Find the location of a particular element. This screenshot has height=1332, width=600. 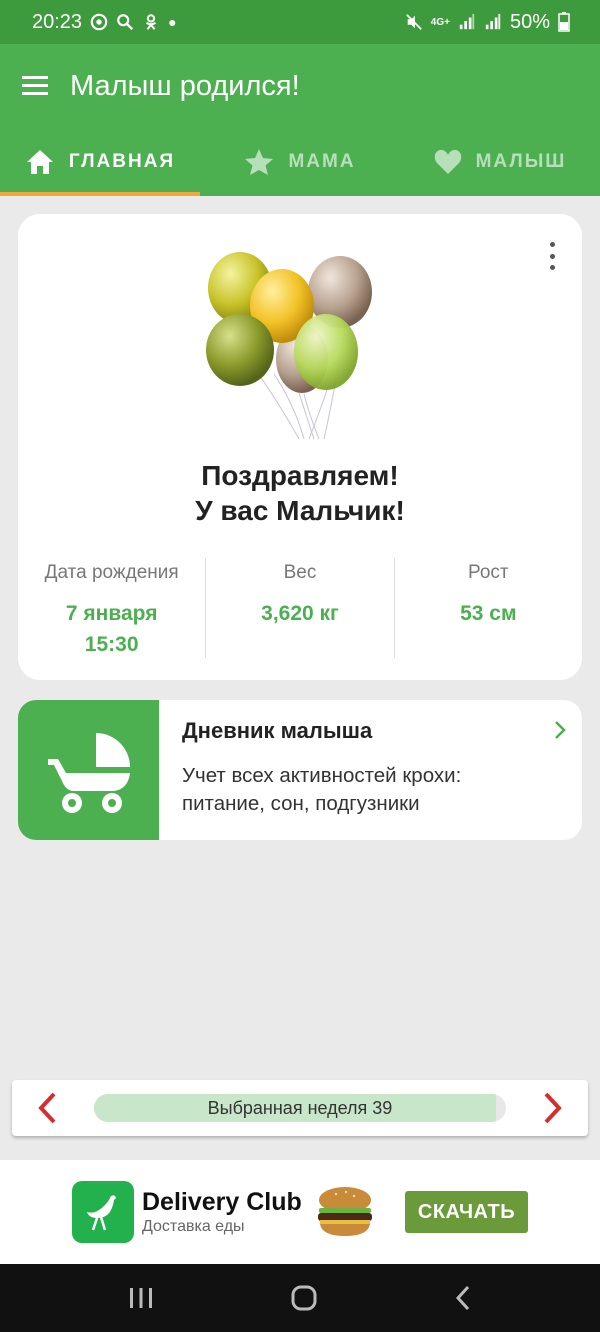

selected-week-label: Выбранная неделя 39 is located at coordinates (300, 1108).